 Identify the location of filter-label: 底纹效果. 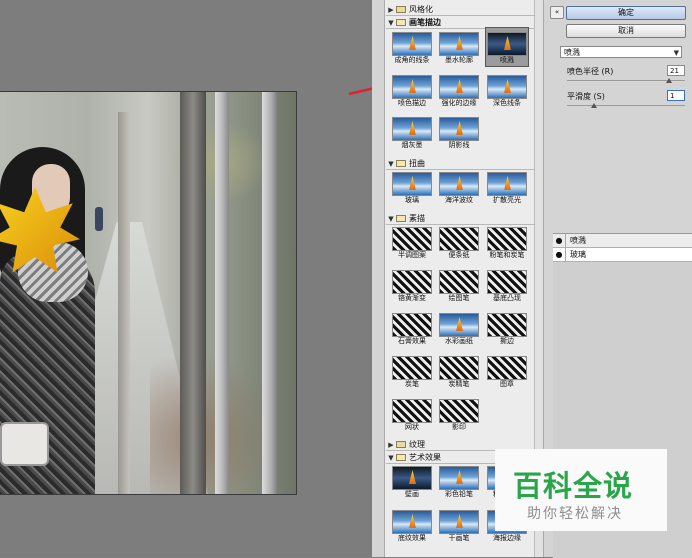
(412, 538).